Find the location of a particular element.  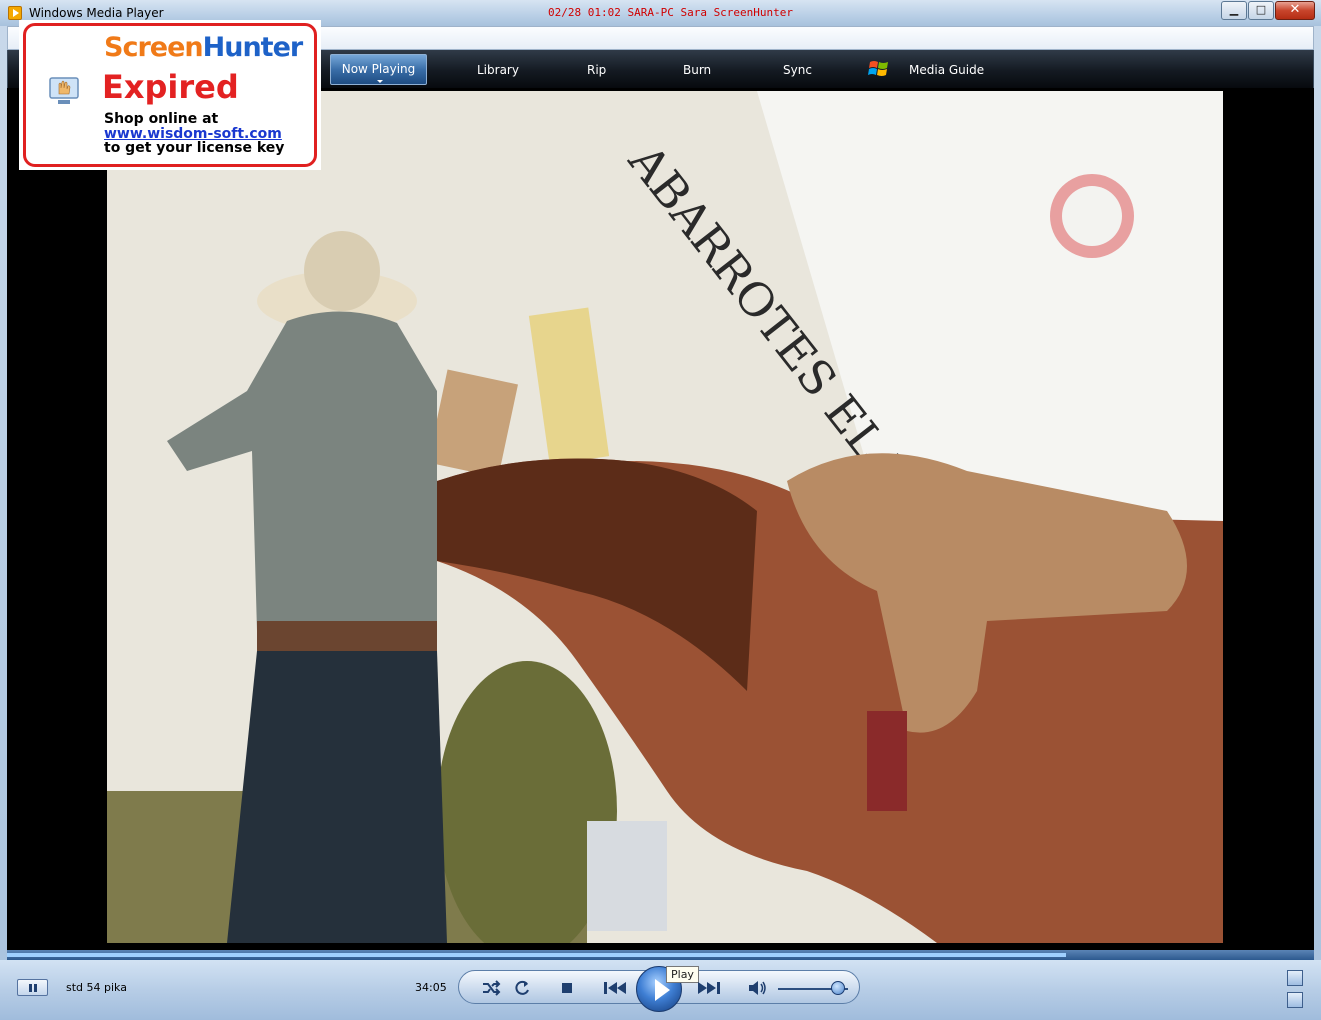

watermark-expired: Expired is located at coordinates (170, 87).